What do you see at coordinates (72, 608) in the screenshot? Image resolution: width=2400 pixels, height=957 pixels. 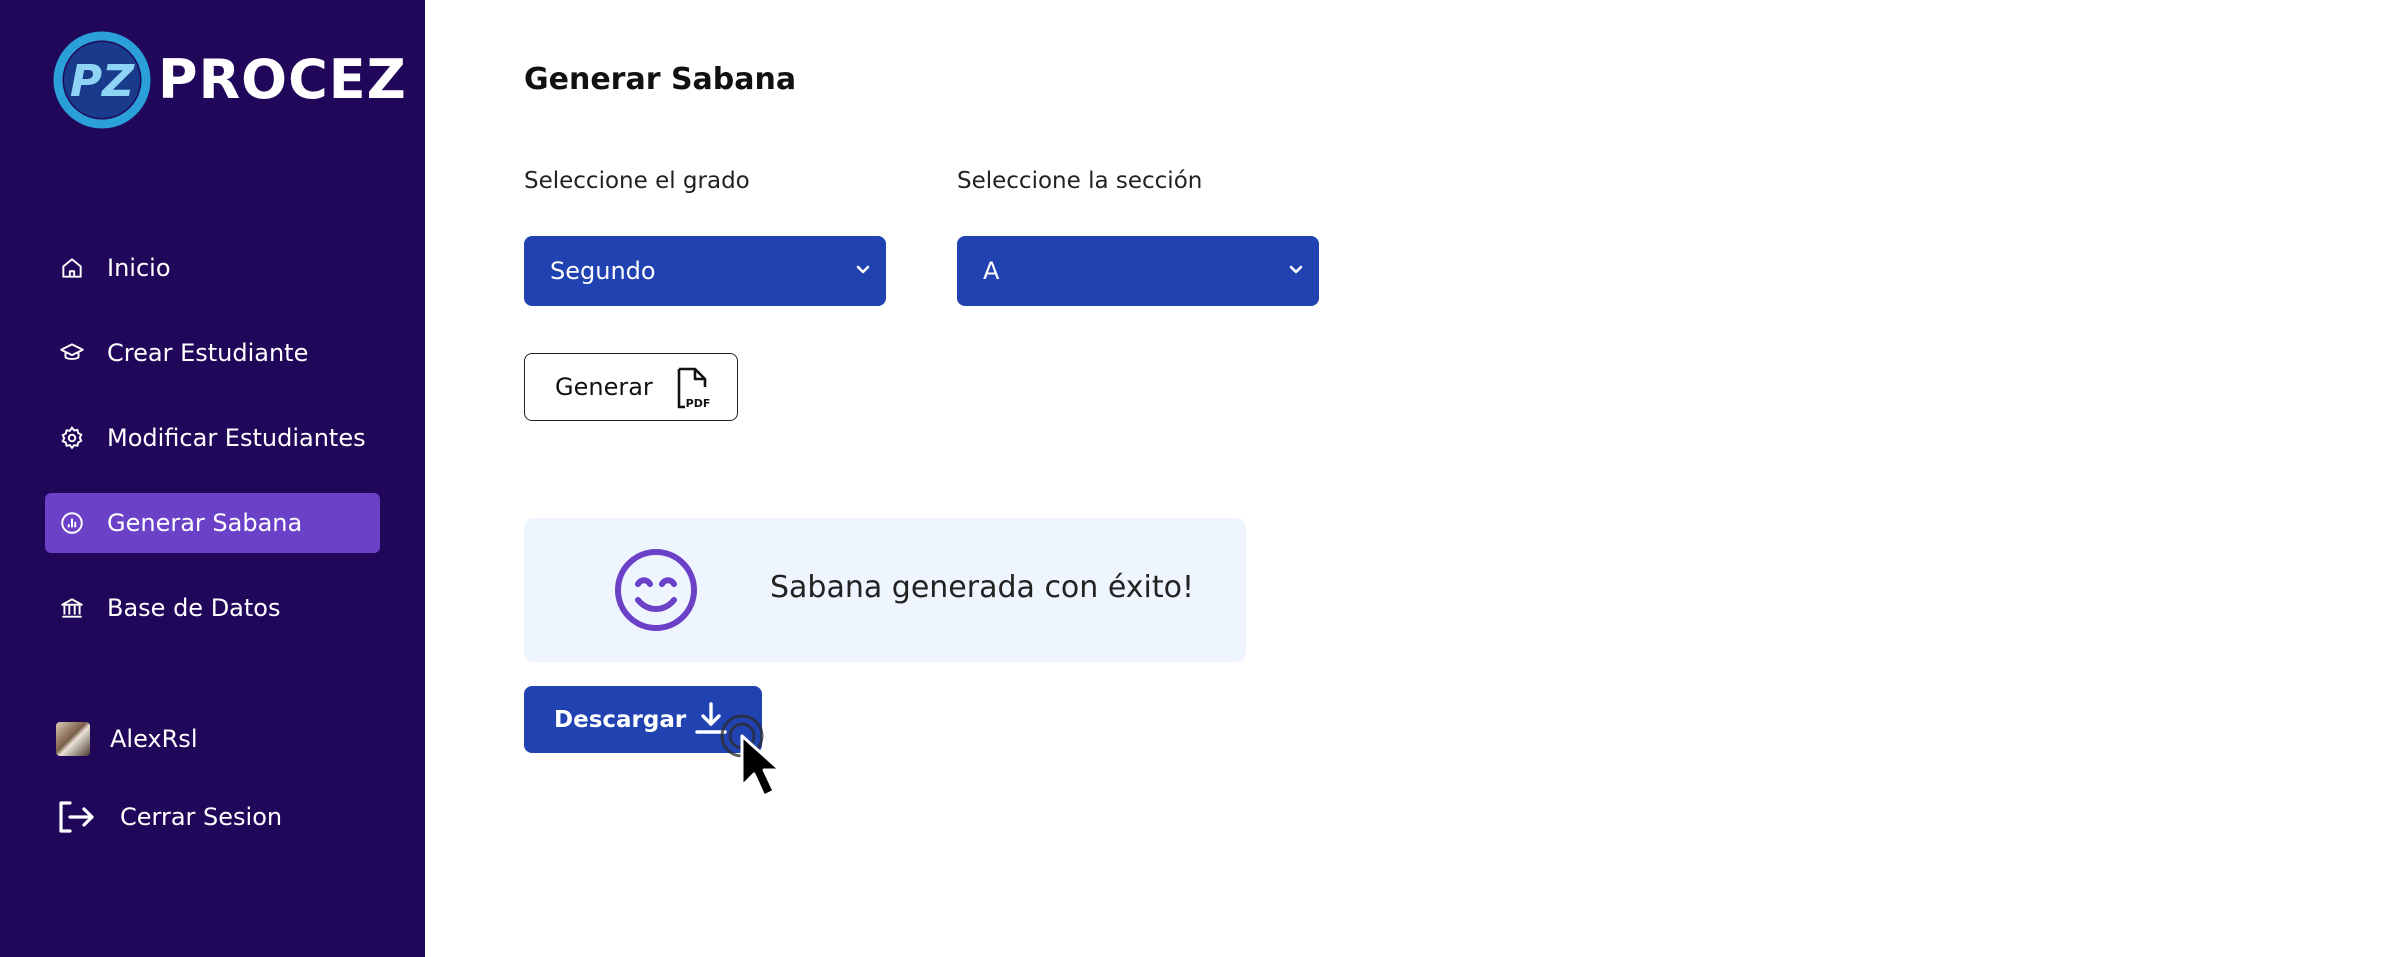 I see `bank-icon` at bounding box center [72, 608].